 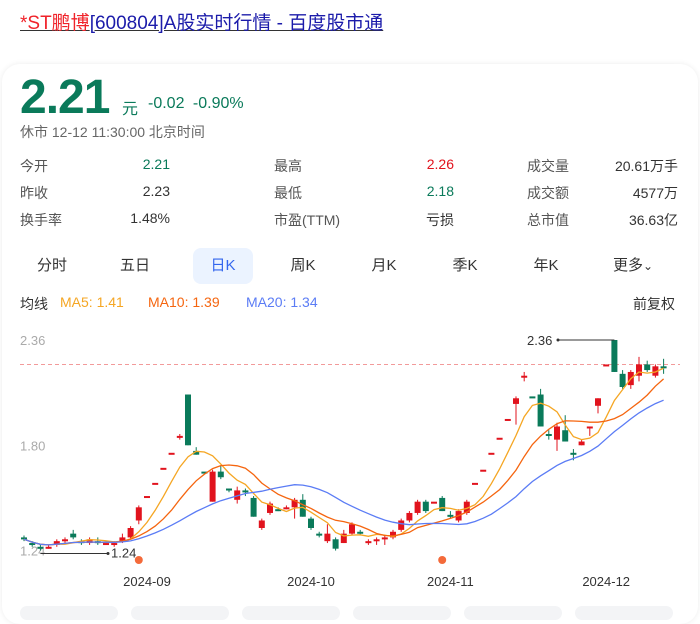 What do you see at coordinates (648, 266) in the screenshot?
I see `chevron-down-icon: ⌄` at bounding box center [648, 266].